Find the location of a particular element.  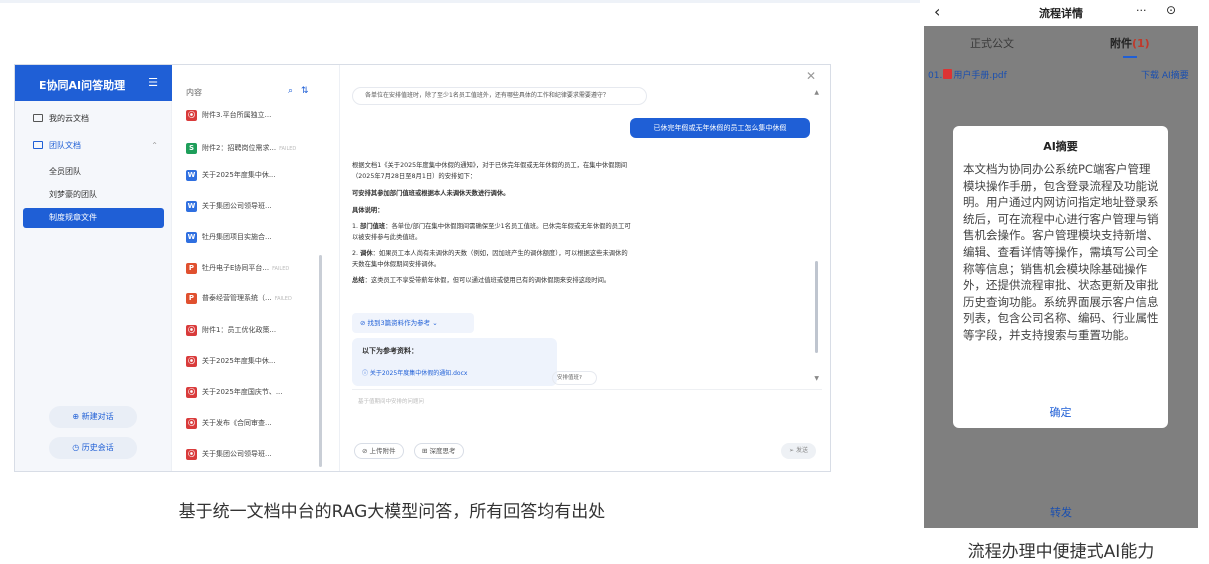

brand-header: E协同AI问答助理 ☰ is located at coordinates (93, 83).